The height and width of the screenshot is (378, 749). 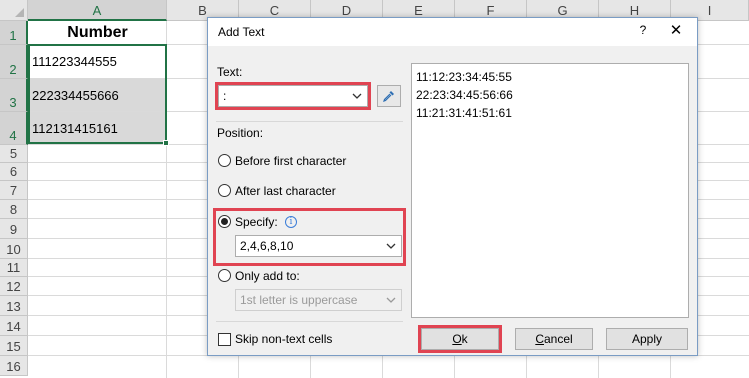 I want to click on only-add-to-value: 1st letter is uppercase, so click(x=299, y=300).